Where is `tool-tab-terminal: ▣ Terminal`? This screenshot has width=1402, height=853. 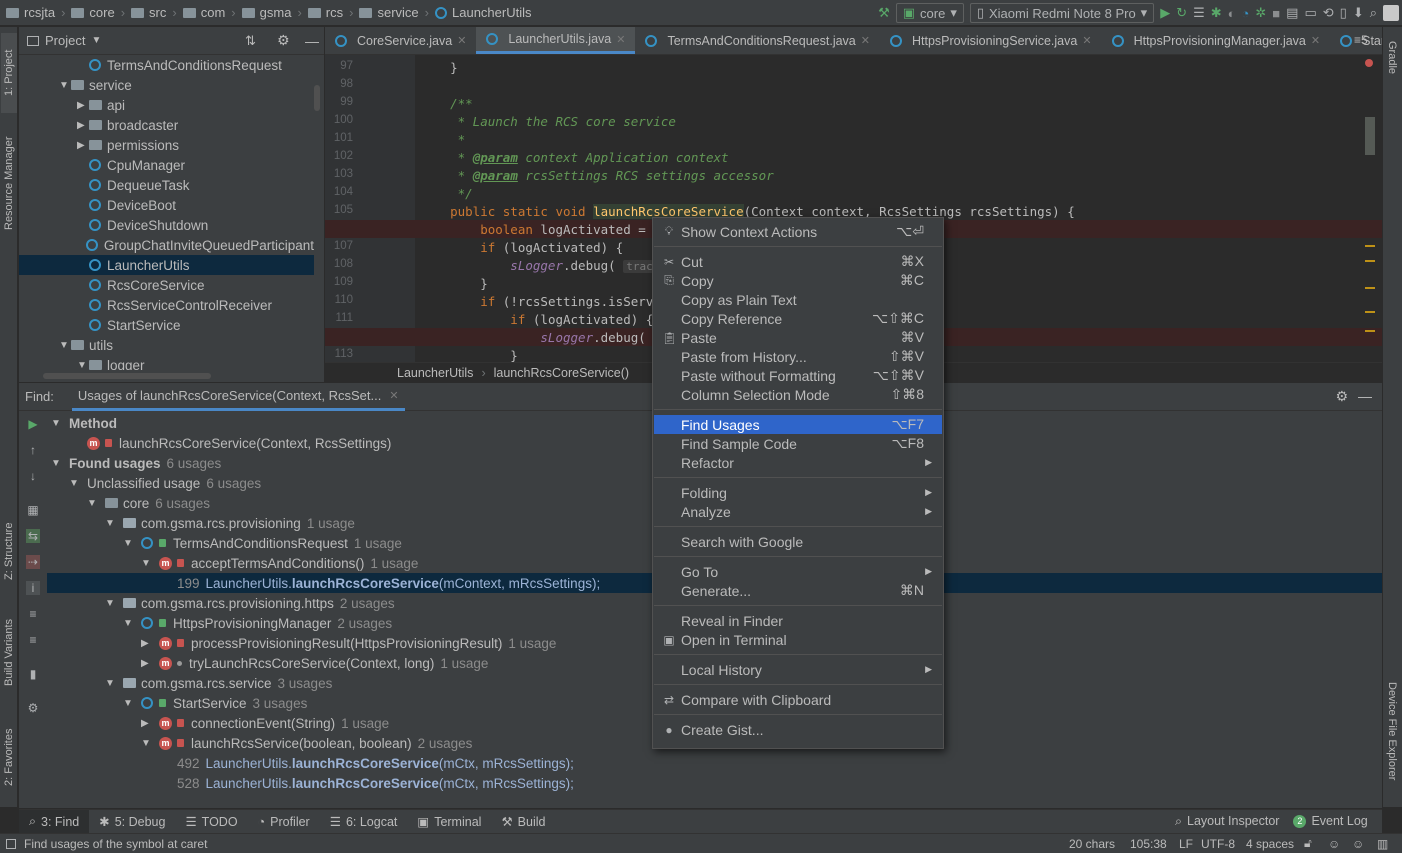
tool-tab-terminal: ▣ Terminal is located at coordinates (449, 822).